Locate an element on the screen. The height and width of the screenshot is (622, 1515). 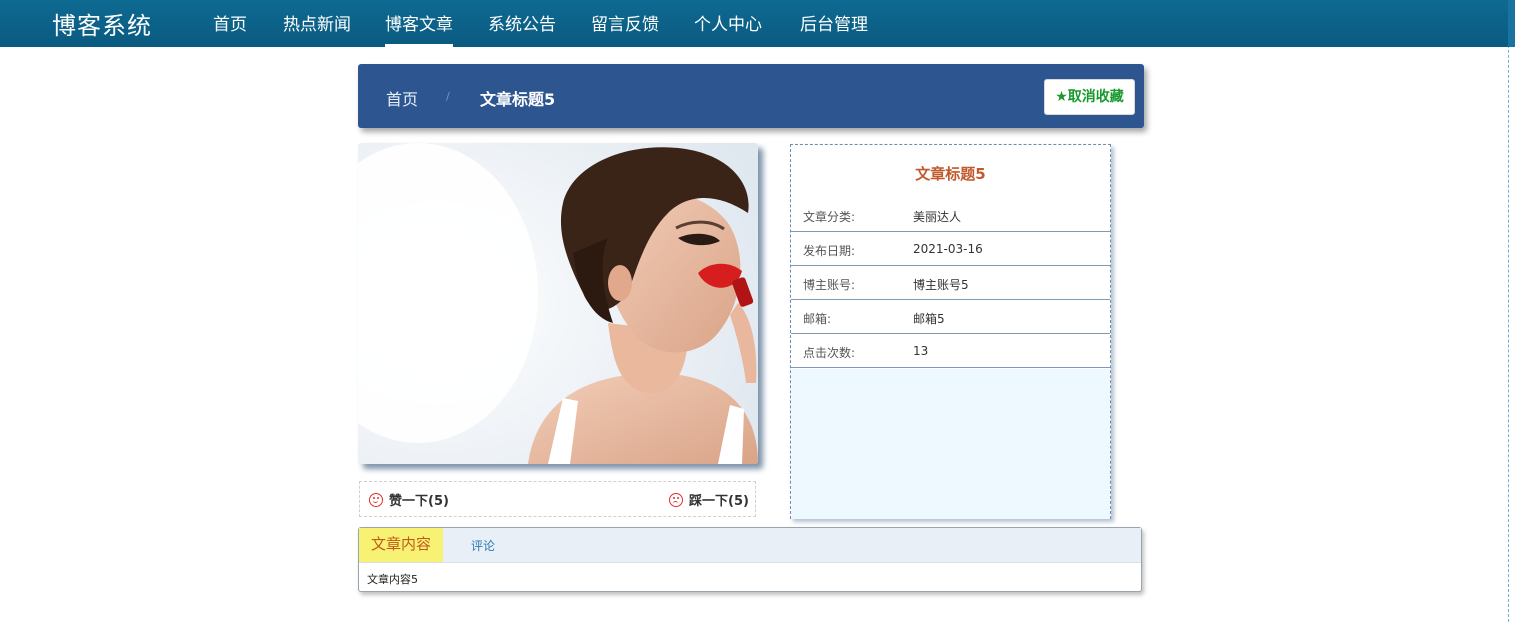
article-tabs: 文章内容 评论 文章内容5 is located at coordinates (750, 559).